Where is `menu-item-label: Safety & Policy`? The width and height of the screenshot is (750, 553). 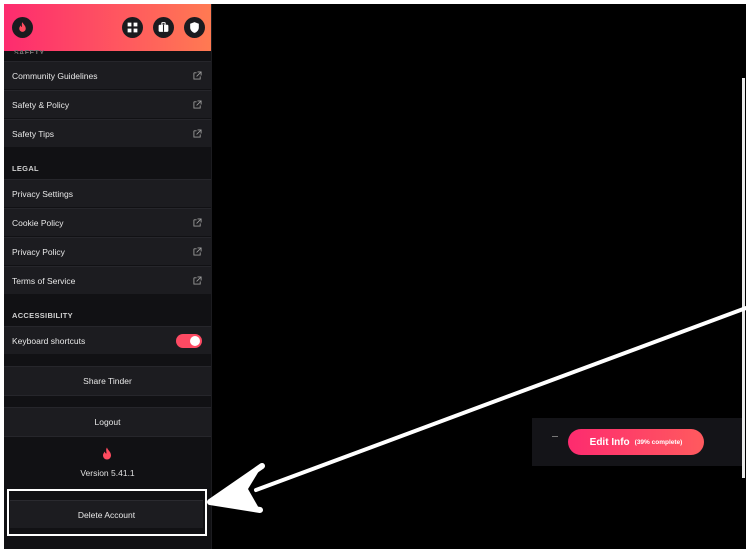
menu-item-label: Safety & Policy is located at coordinates (41, 104).